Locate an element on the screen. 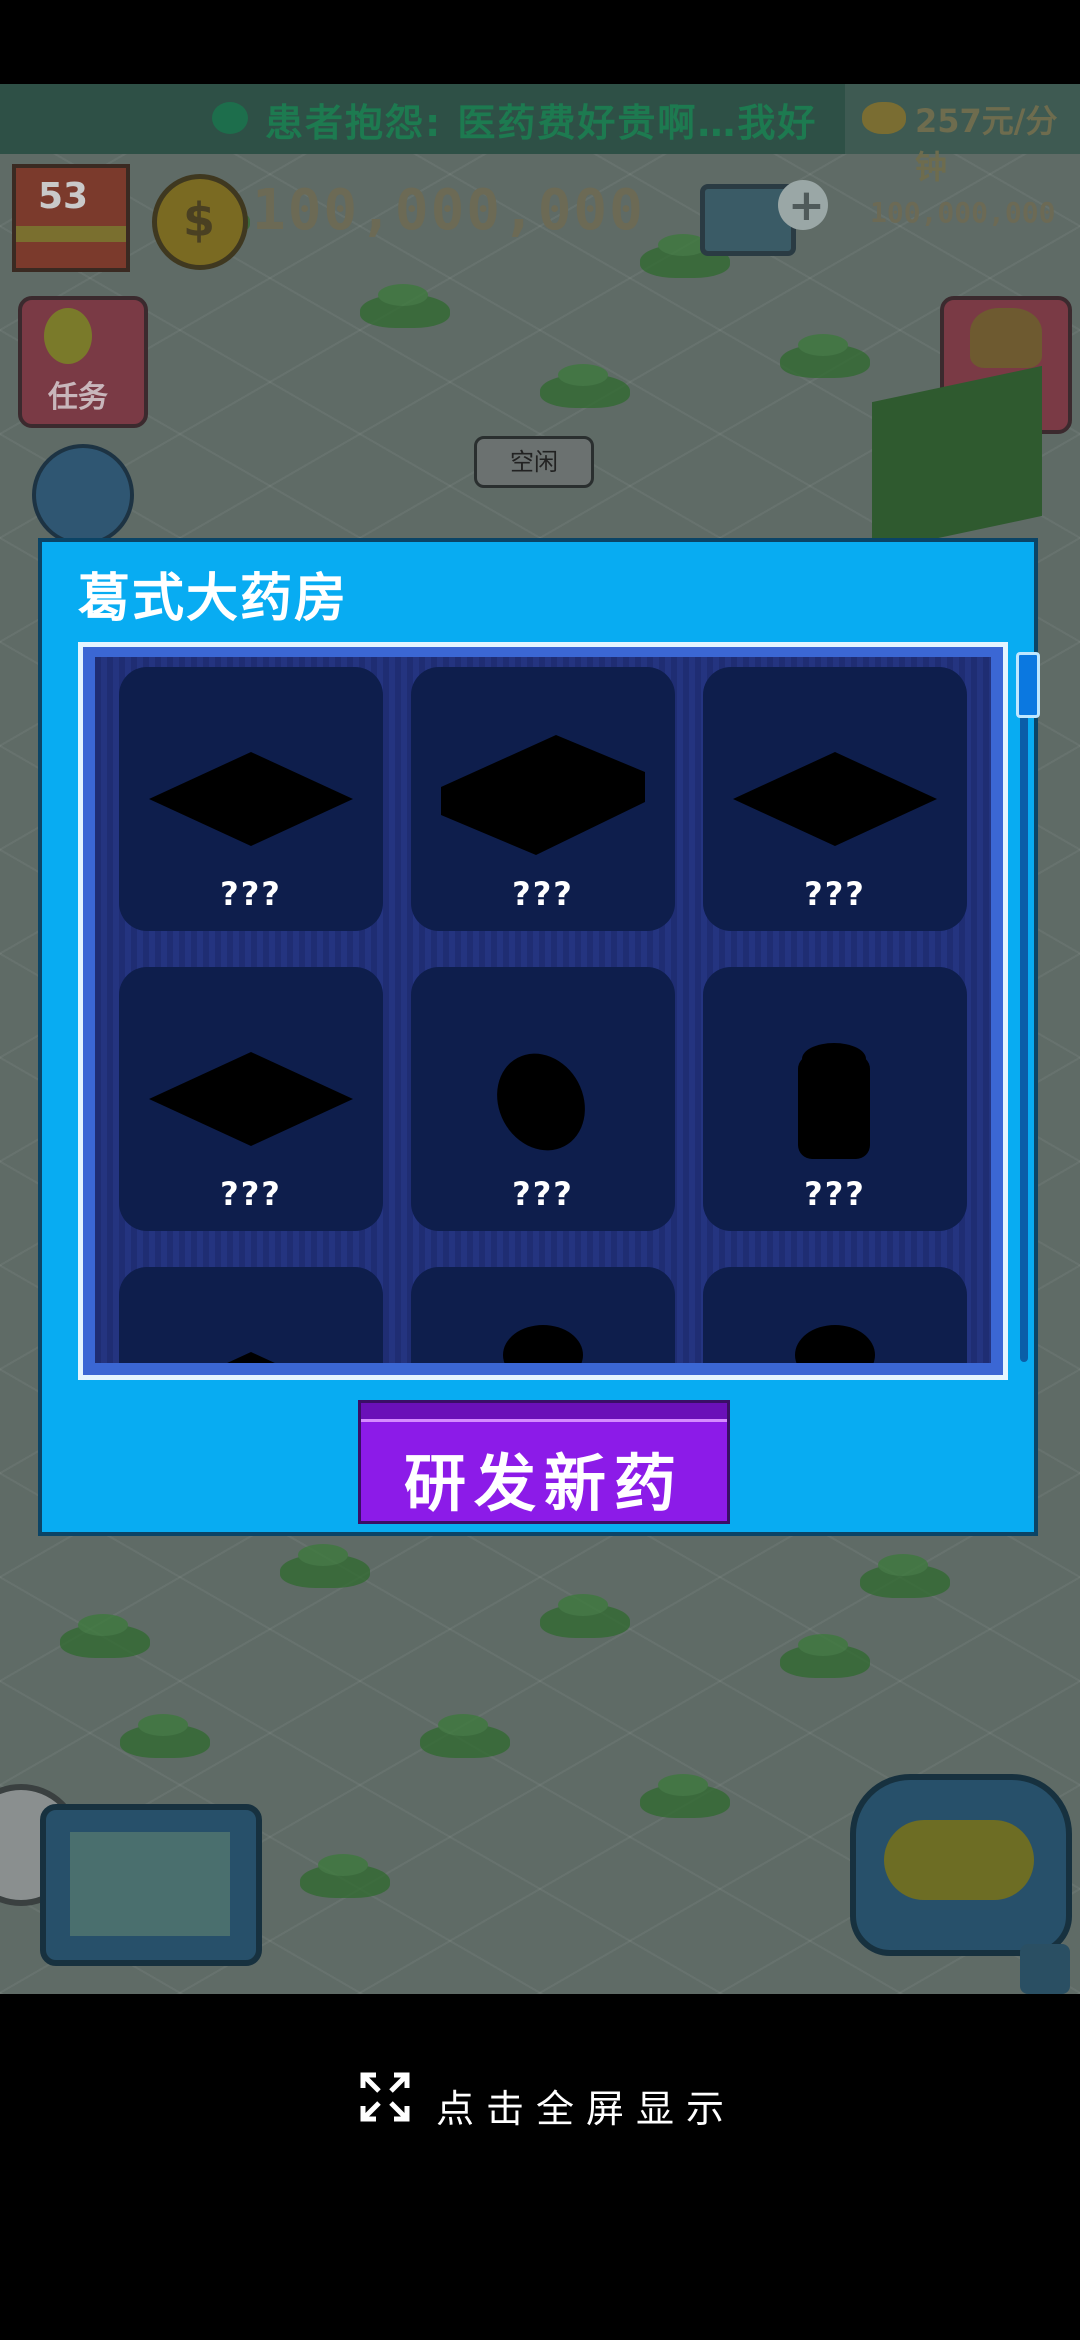  plus-icon: + is located at coordinates (806, 205).